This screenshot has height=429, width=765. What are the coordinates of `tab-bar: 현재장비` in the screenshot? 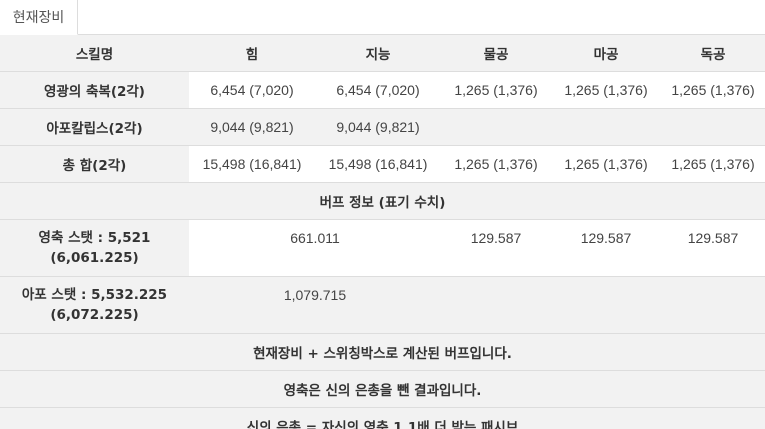 It's located at (382, 17).